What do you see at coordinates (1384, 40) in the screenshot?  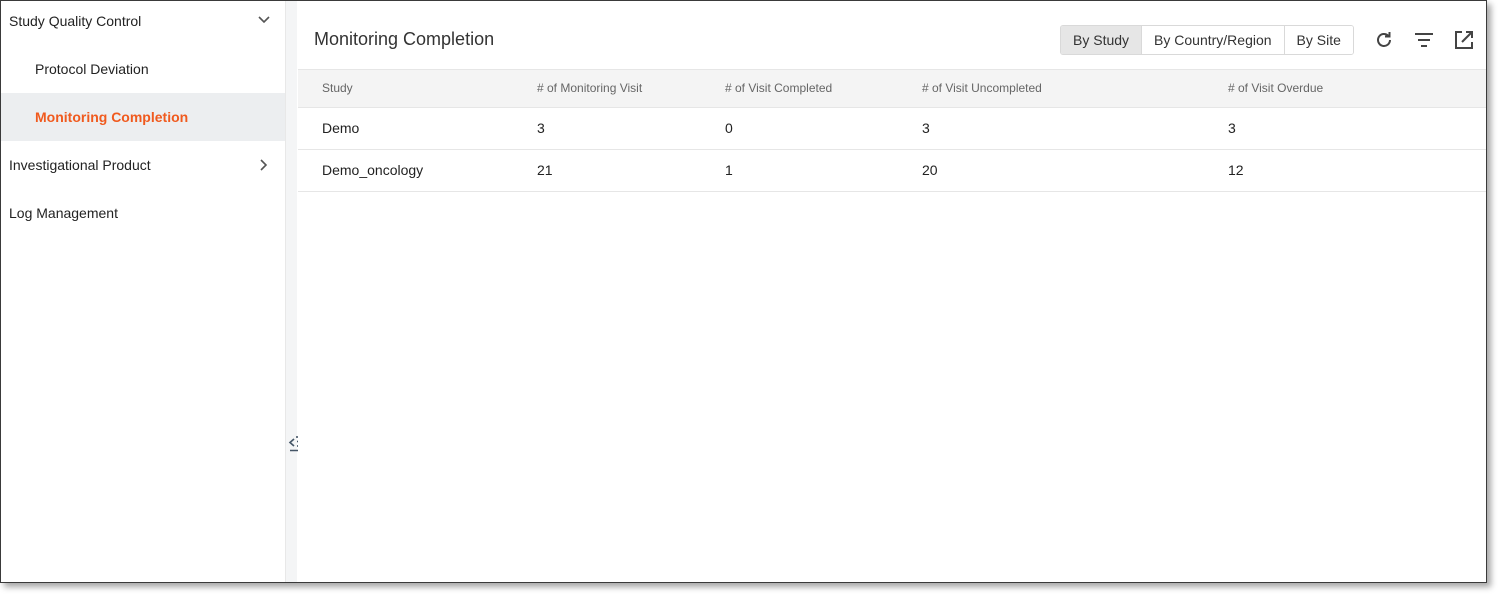 I see `refresh-icon` at bounding box center [1384, 40].